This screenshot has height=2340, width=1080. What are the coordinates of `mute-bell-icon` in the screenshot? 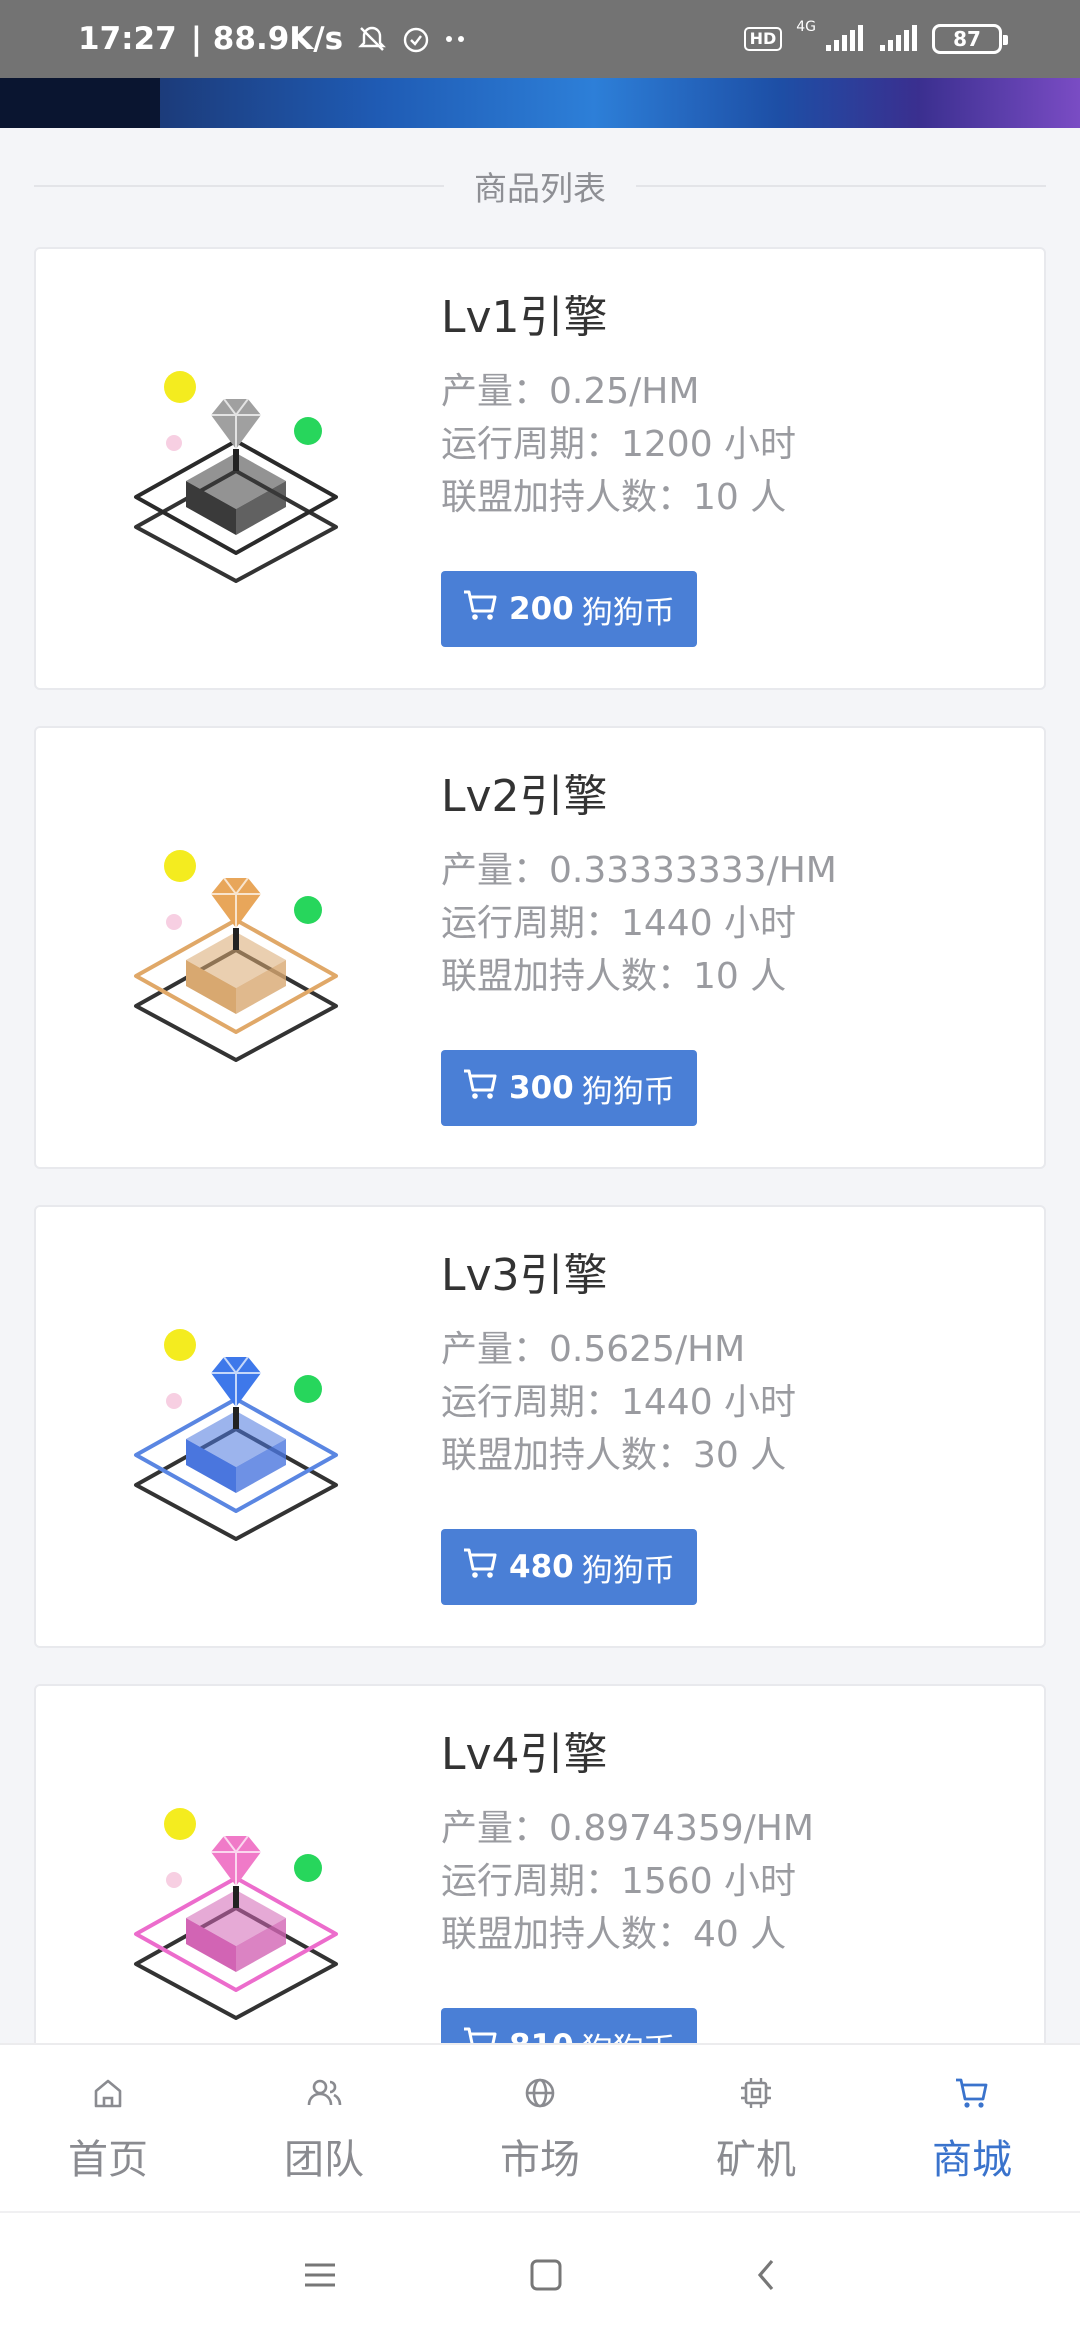 It's located at (372, 39).